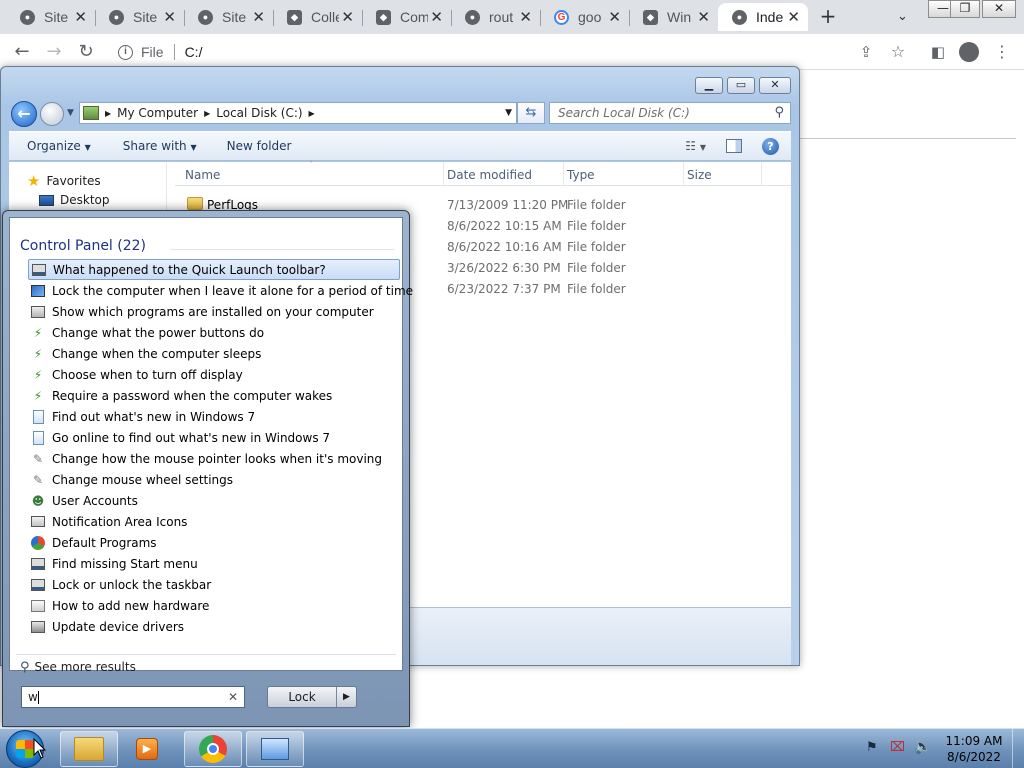  I want to click on search-icon: ⚲, so click(779, 113).